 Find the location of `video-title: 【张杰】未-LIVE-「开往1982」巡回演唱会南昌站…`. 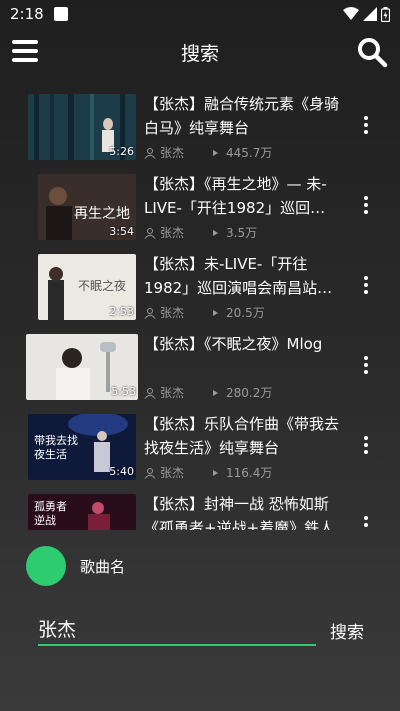

video-title: 【张杰】未-LIVE-「开往1982」巡回演唱会南昌站… is located at coordinates (238, 276).